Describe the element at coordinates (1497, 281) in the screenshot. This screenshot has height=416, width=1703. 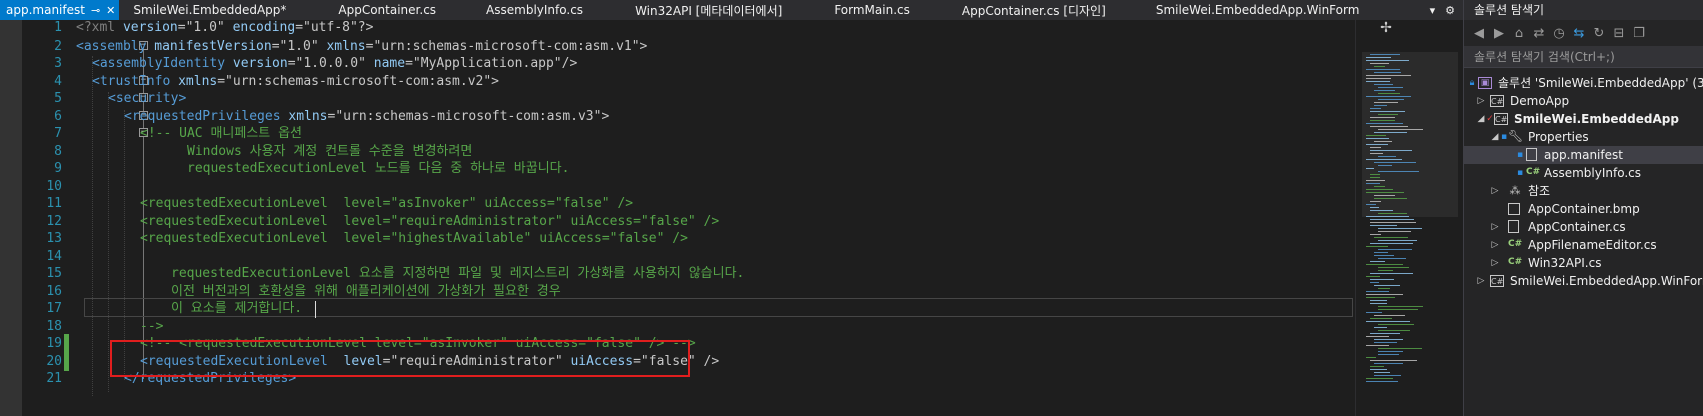
I see `csharp-project-icon: C#` at that location.